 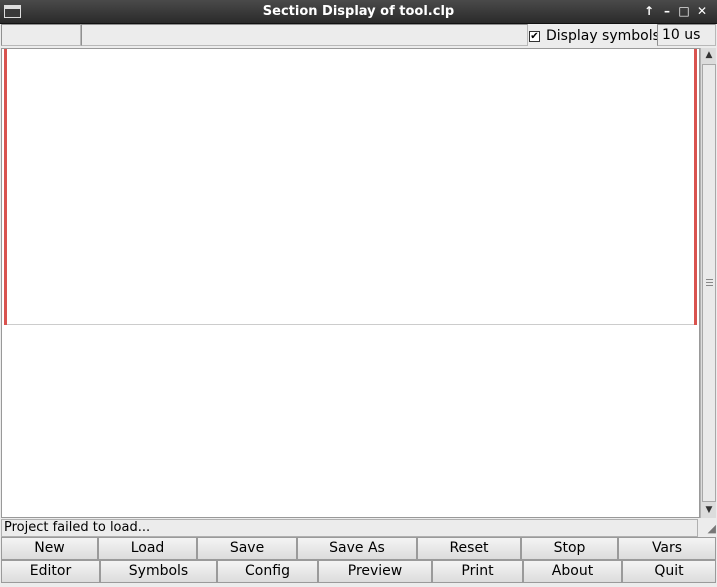 What do you see at coordinates (695, 187) in the screenshot?
I see `section-end-marker` at bounding box center [695, 187].